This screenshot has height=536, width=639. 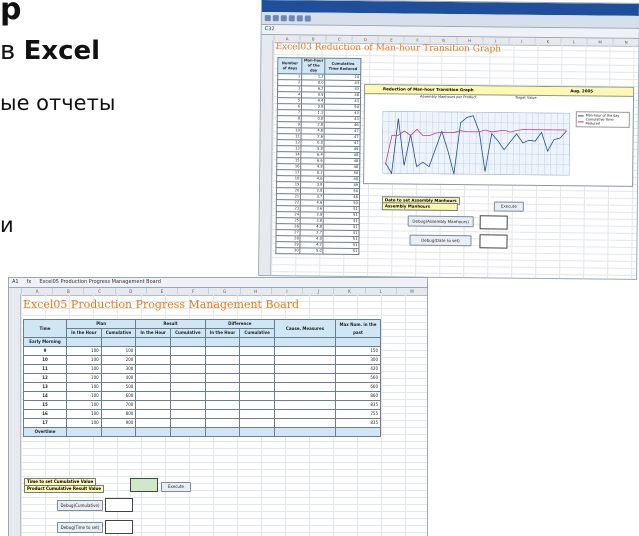 I want to click on print-icon, so click(x=291, y=18).